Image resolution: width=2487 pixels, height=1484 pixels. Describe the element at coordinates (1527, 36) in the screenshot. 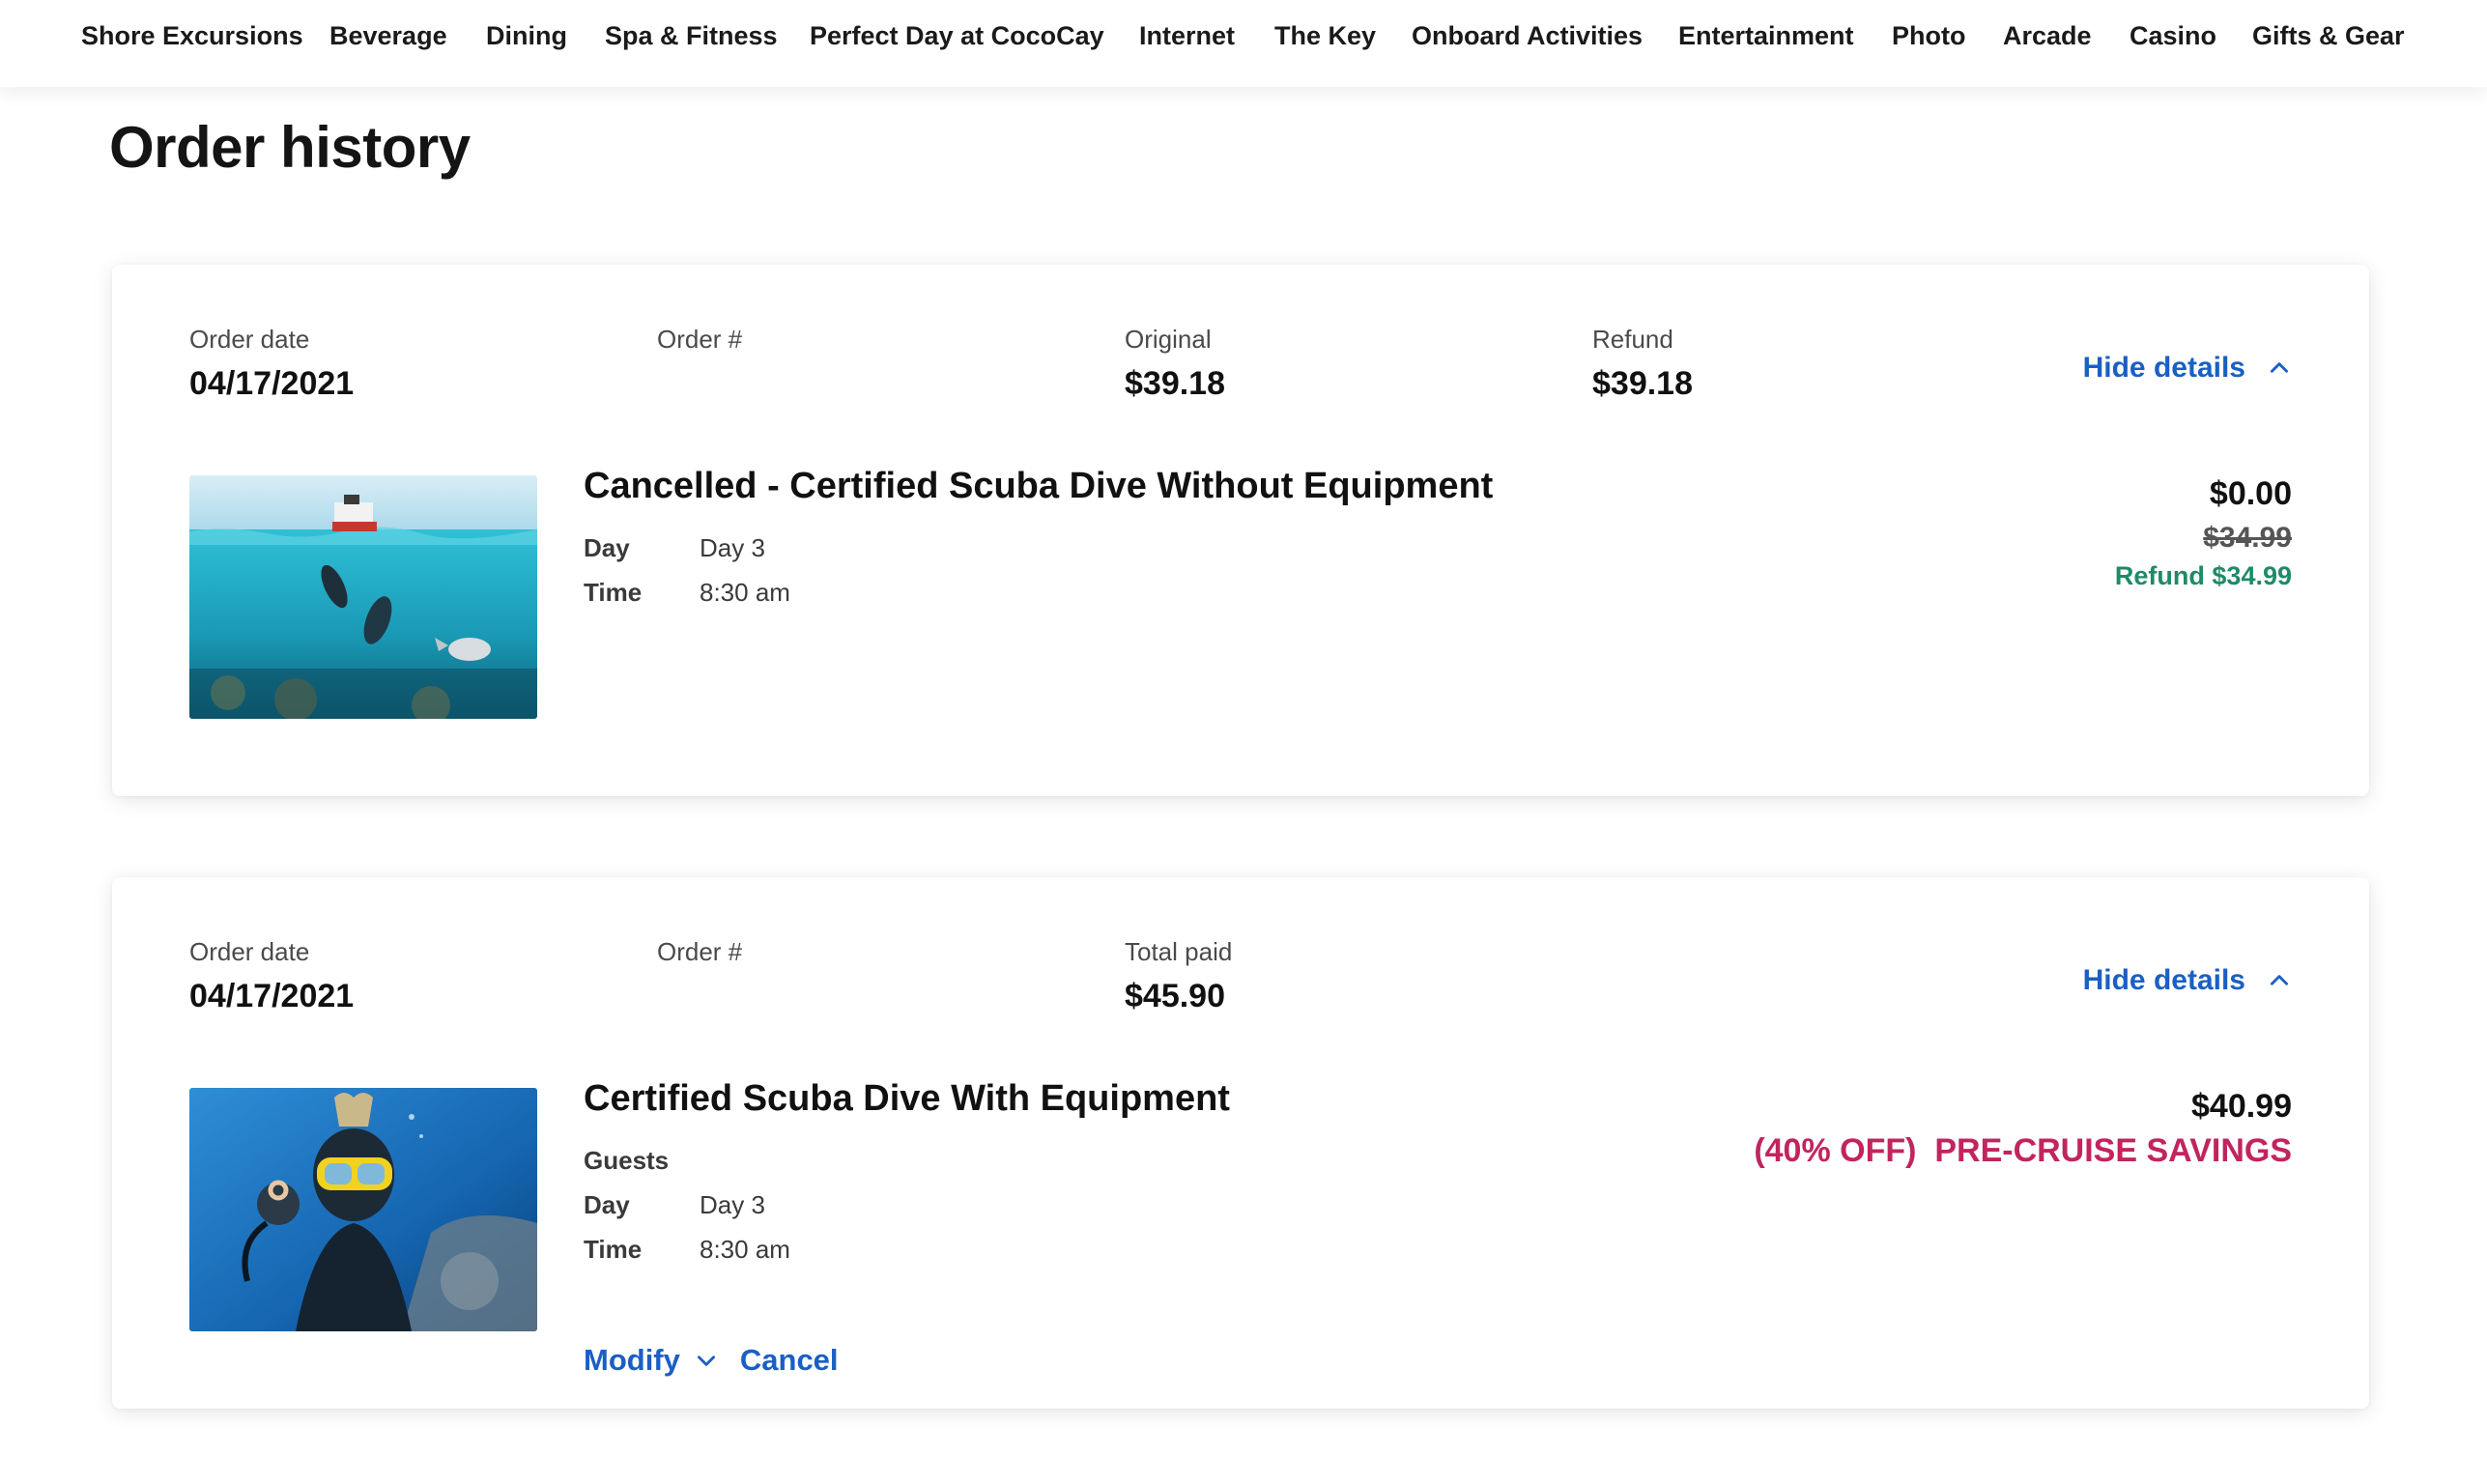

I see `nav-item-onboard-activities: Onboard Activities` at that location.